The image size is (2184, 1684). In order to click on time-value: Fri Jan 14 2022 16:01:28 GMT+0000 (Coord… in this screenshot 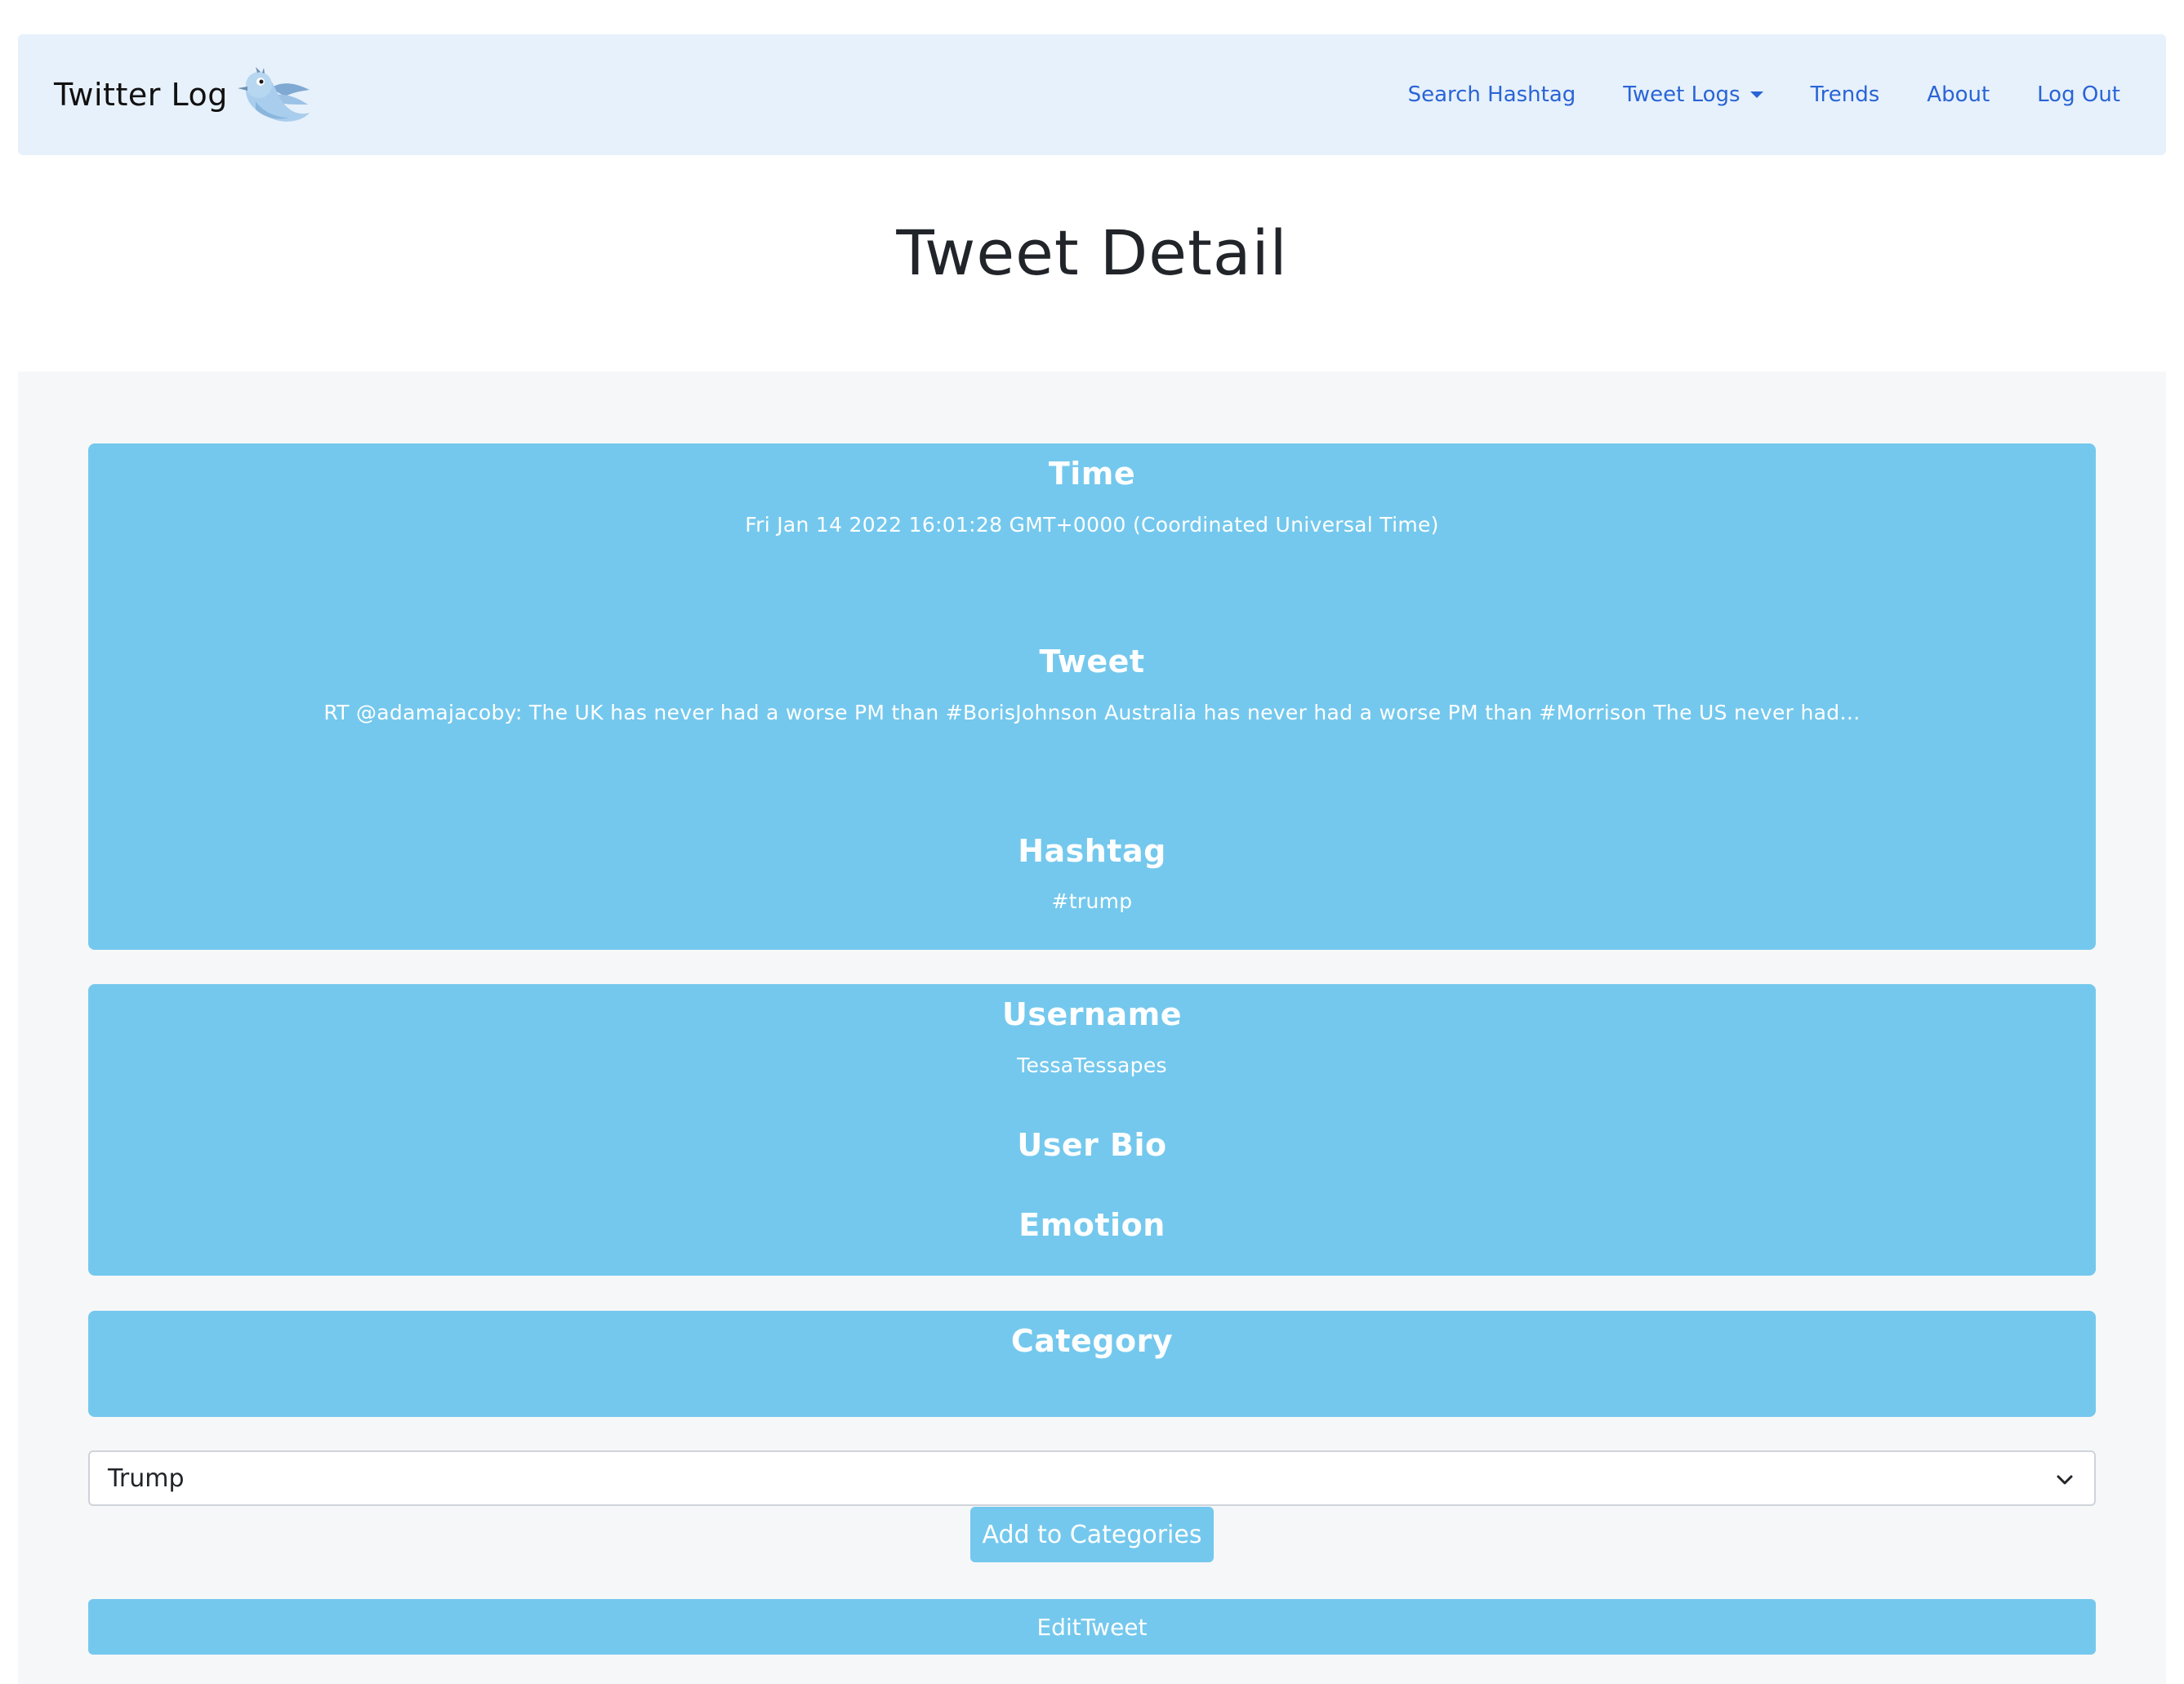, I will do `click(1092, 525)`.